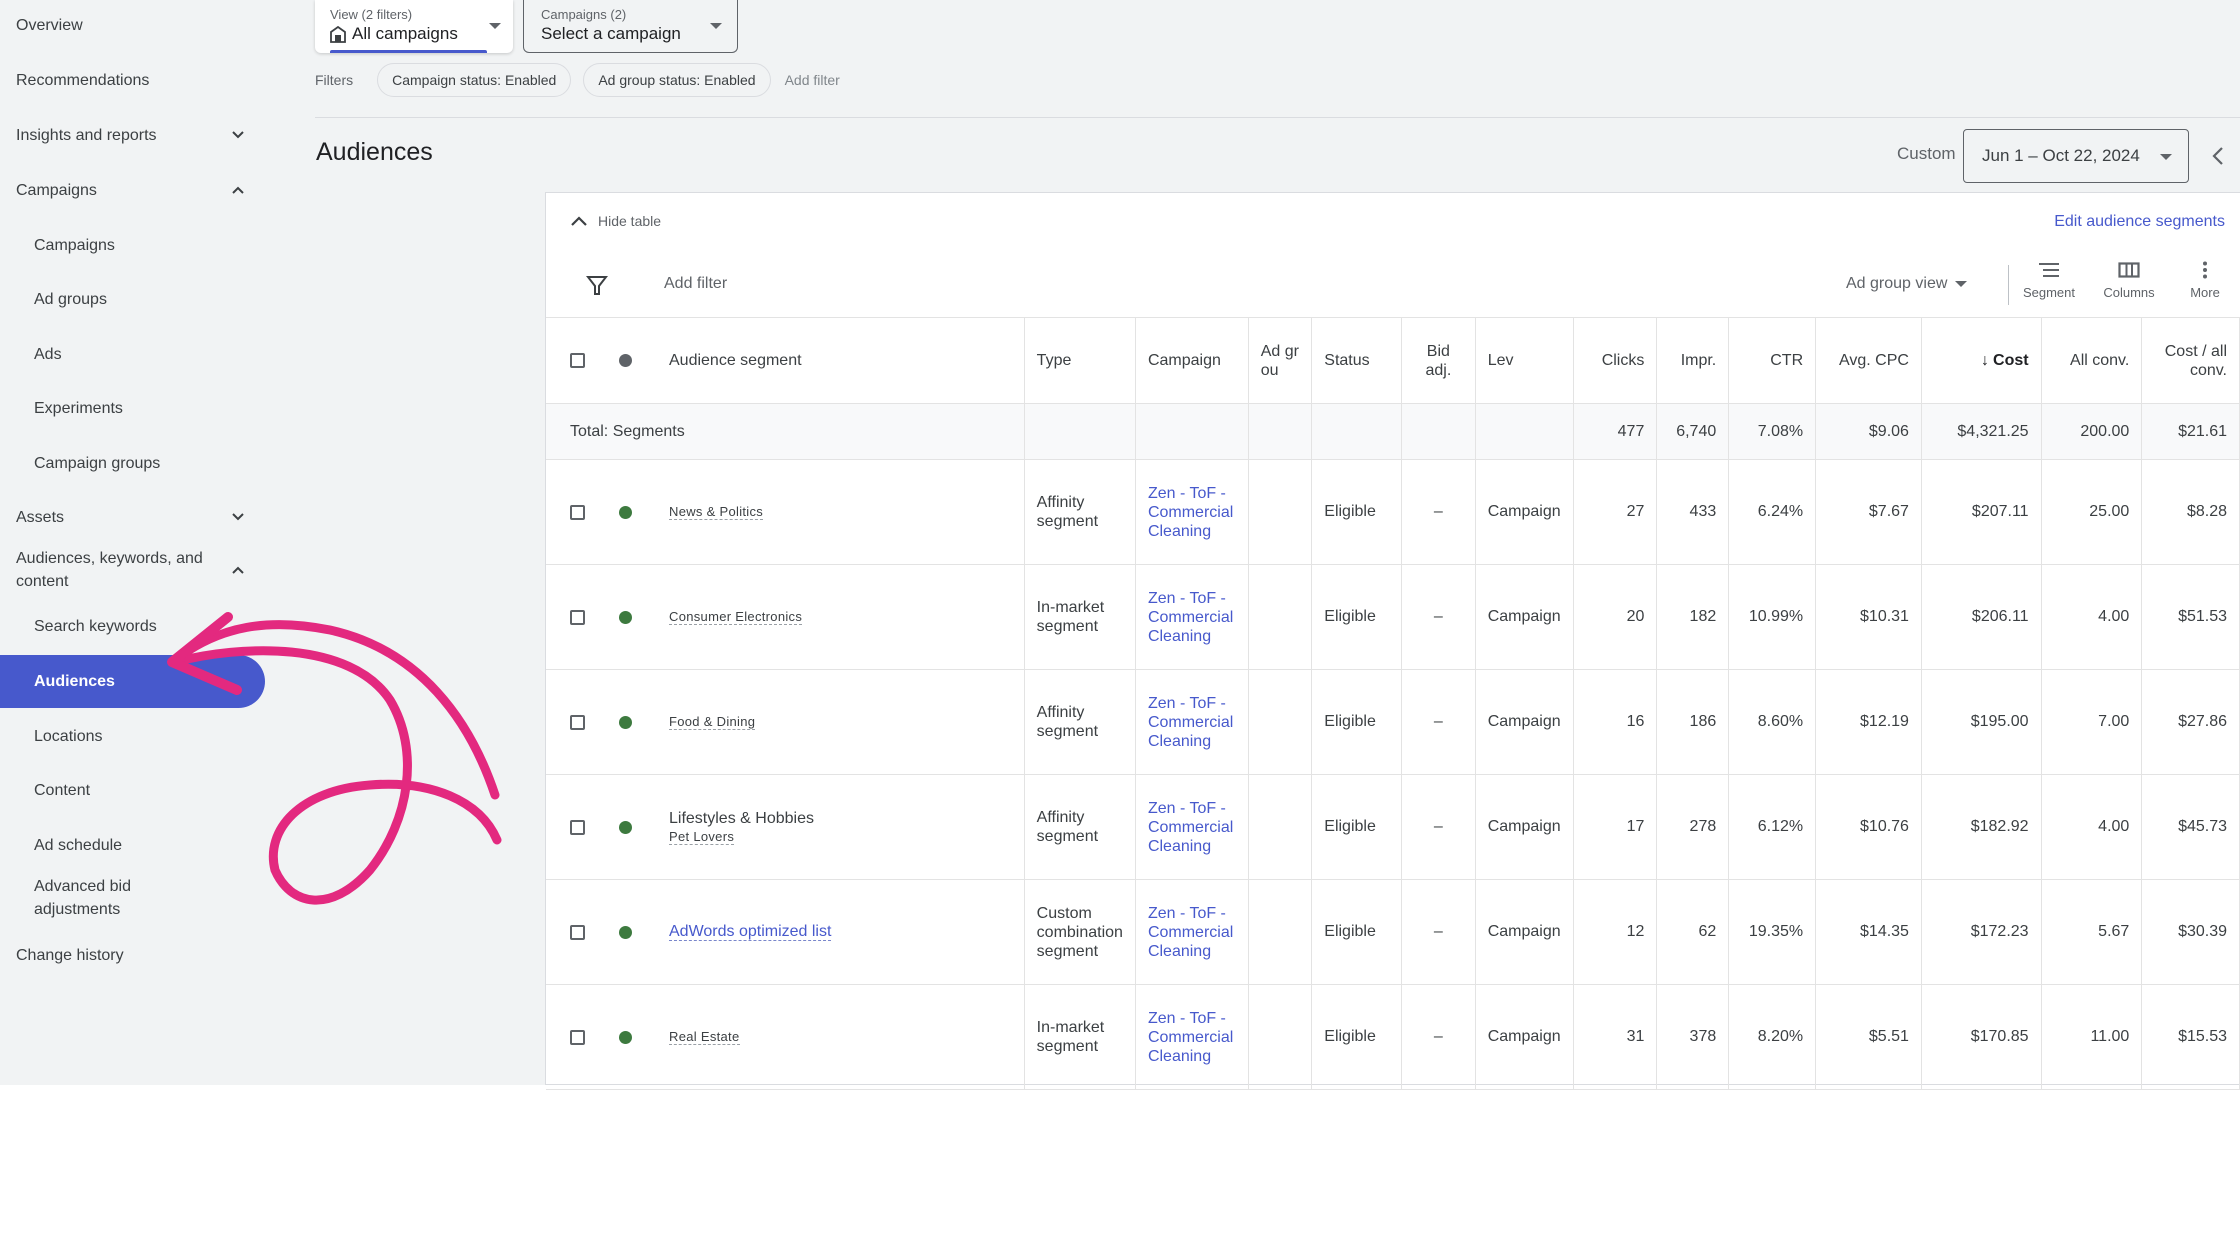 The height and width of the screenshot is (1260, 2240). Describe the element at coordinates (785, 431) in the screenshot. I see `total-label: Total: Segments` at that location.